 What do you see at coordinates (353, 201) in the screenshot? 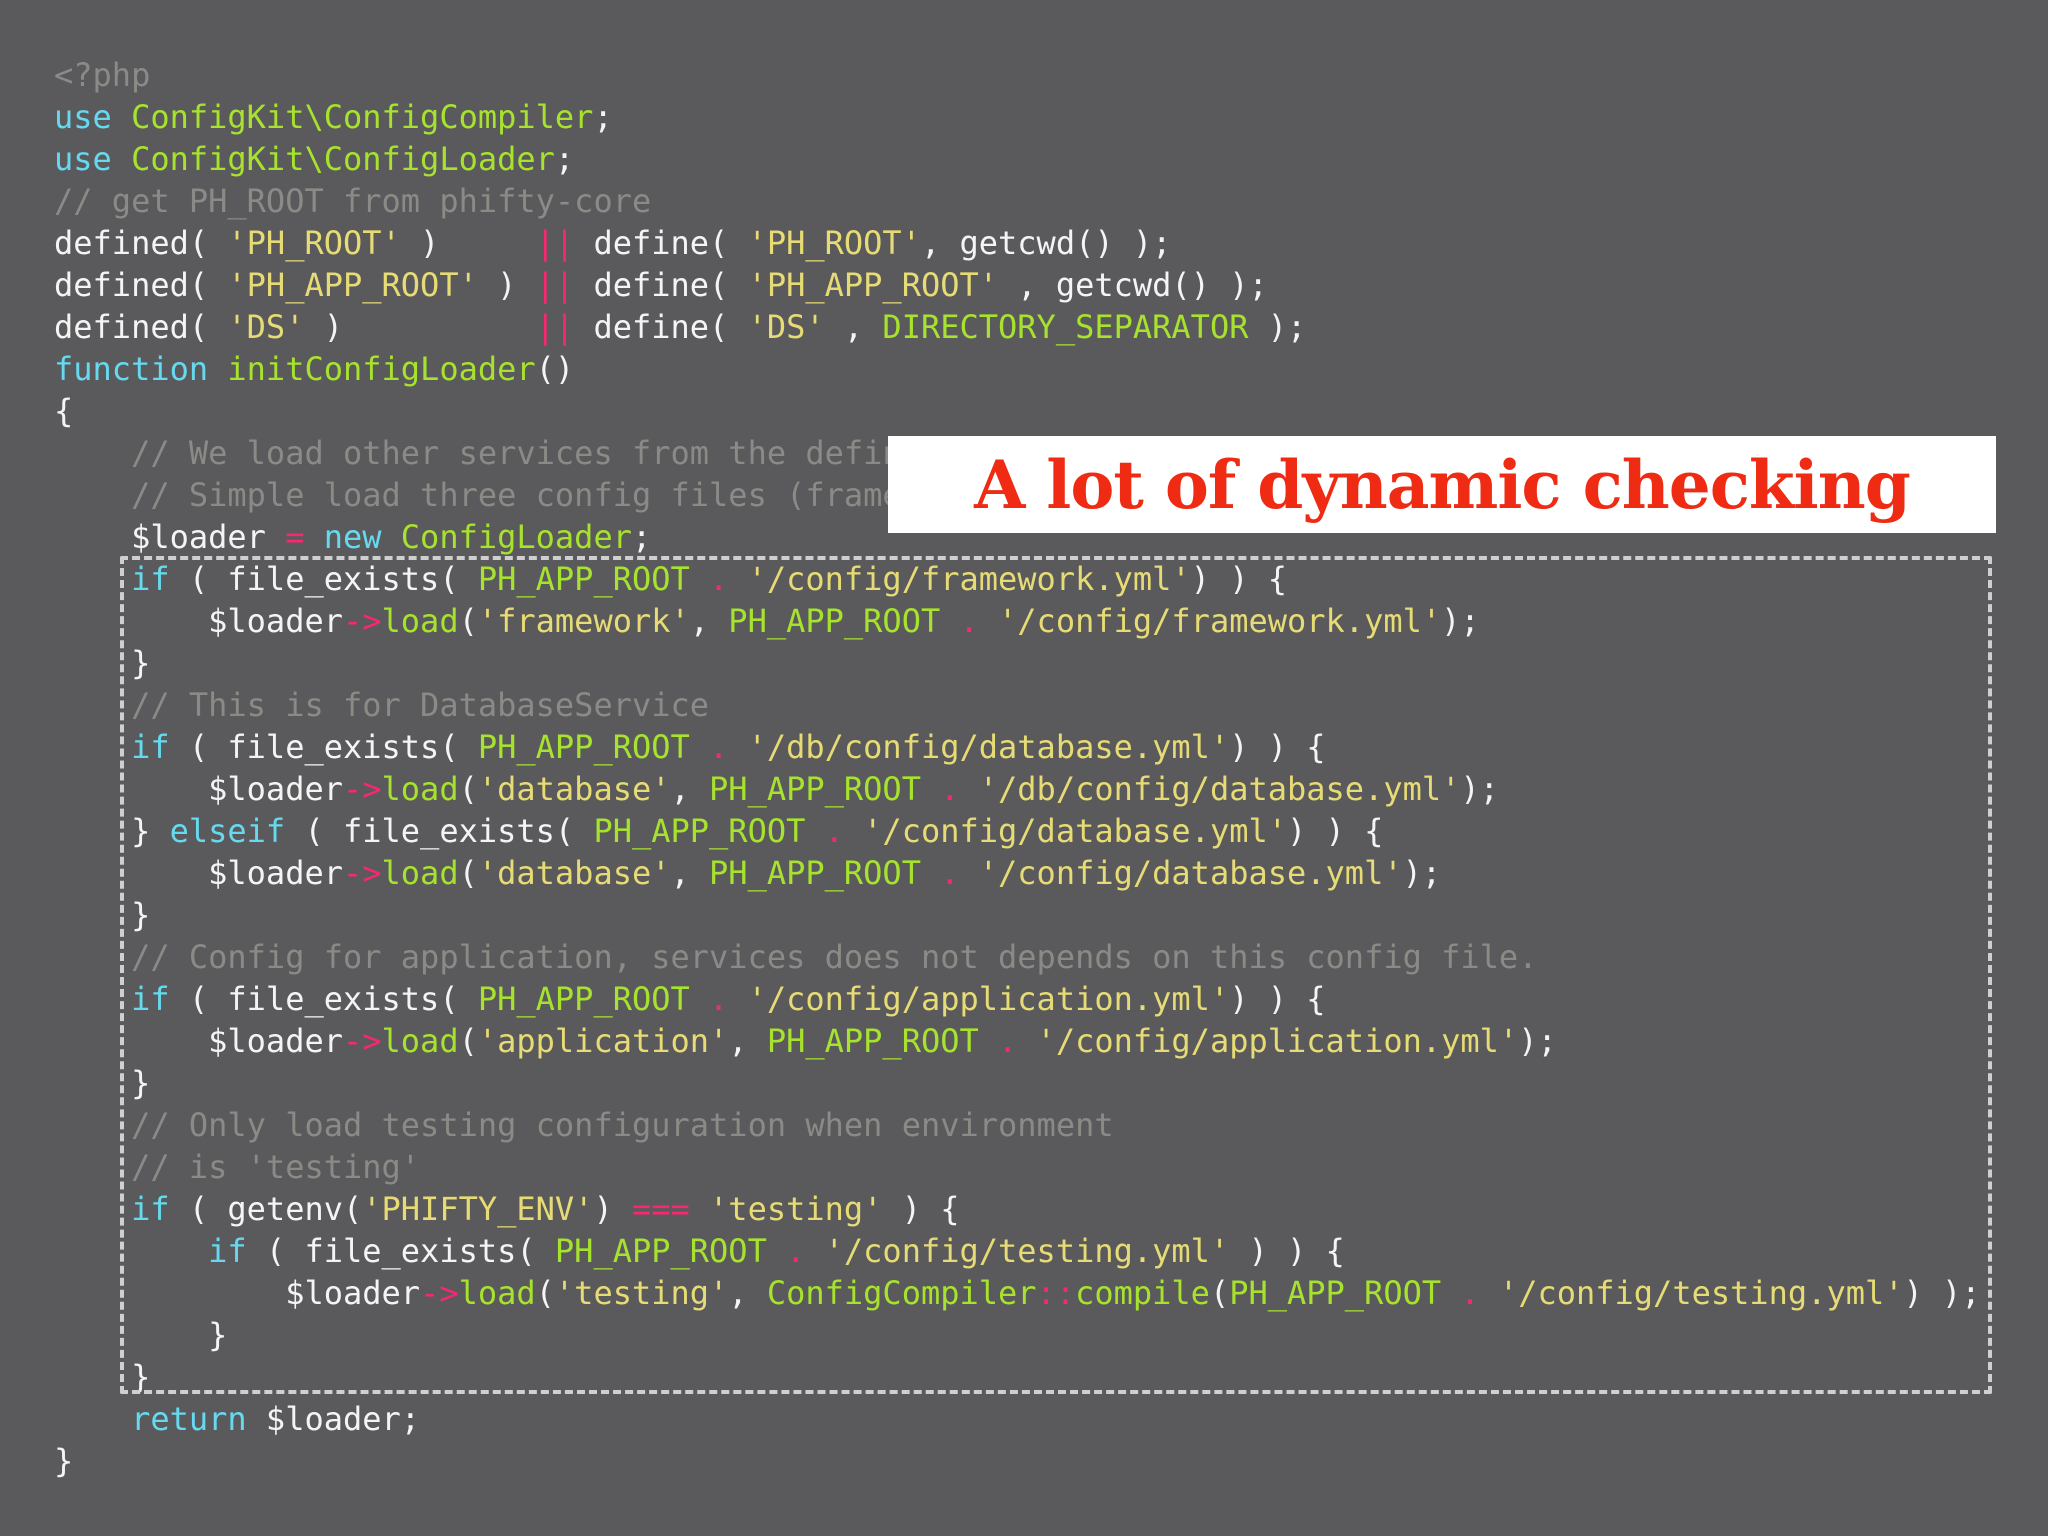
I see `code-token: // get PH_ROOT from phifty-core` at bounding box center [353, 201].